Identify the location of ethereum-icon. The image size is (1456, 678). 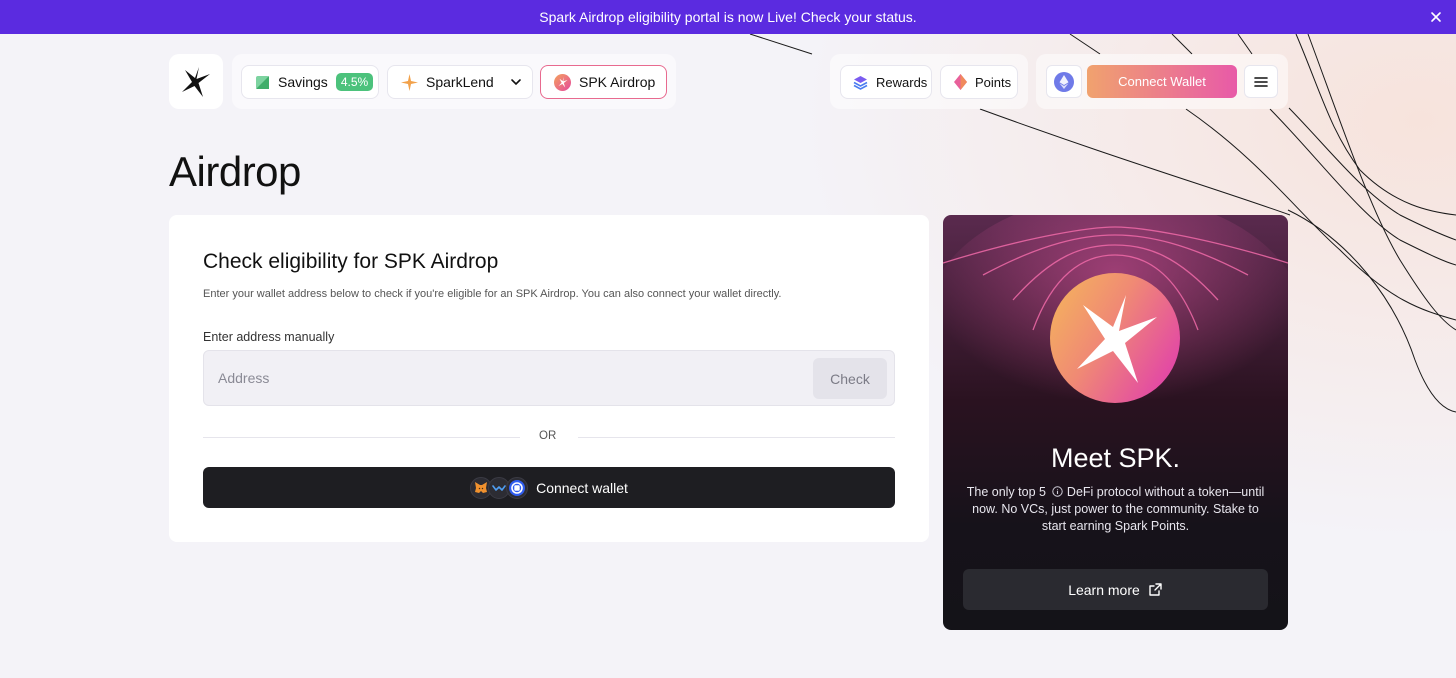
(1064, 81).